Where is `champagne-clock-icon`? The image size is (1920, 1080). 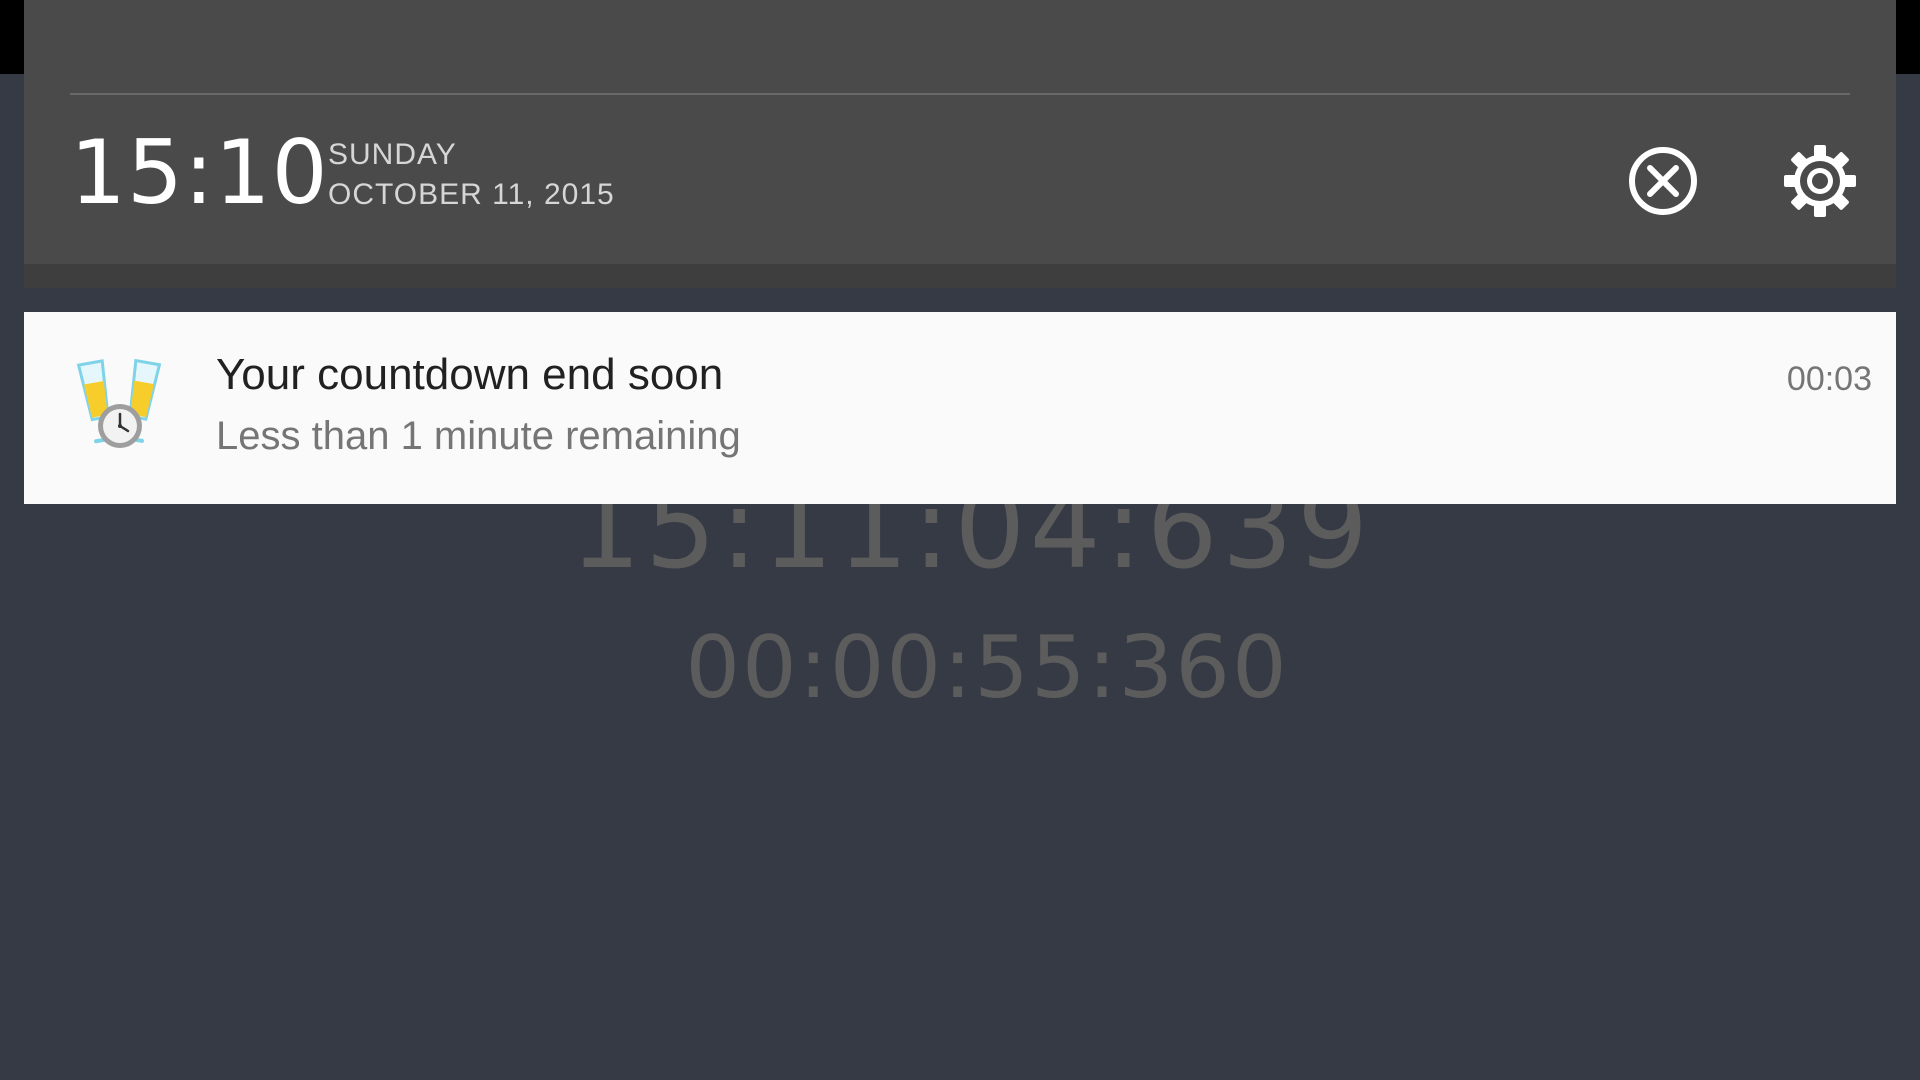 champagne-clock-icon is located at coordinates (119, 403).